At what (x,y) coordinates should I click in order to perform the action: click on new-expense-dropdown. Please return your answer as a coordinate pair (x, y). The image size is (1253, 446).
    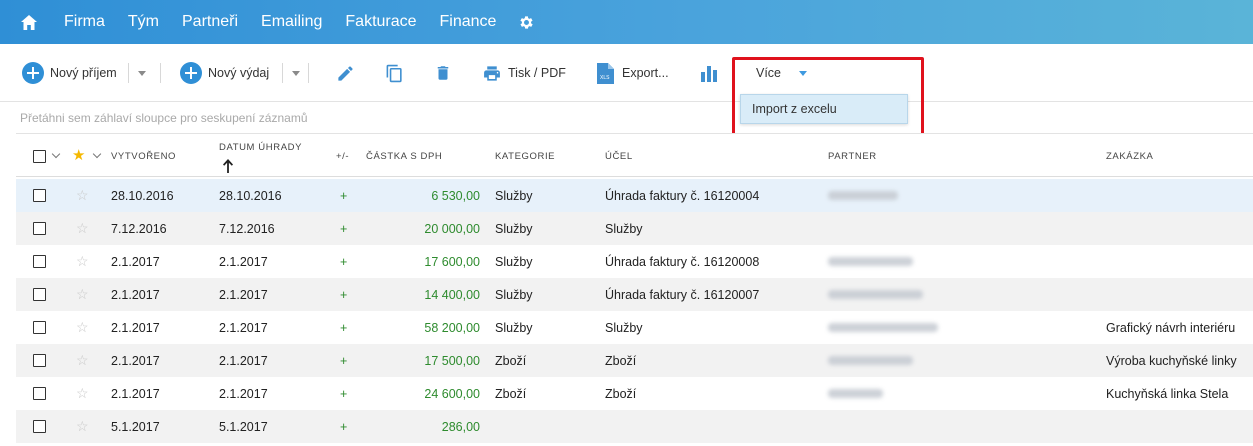
    Looking at the image, I should click on (296, 73).